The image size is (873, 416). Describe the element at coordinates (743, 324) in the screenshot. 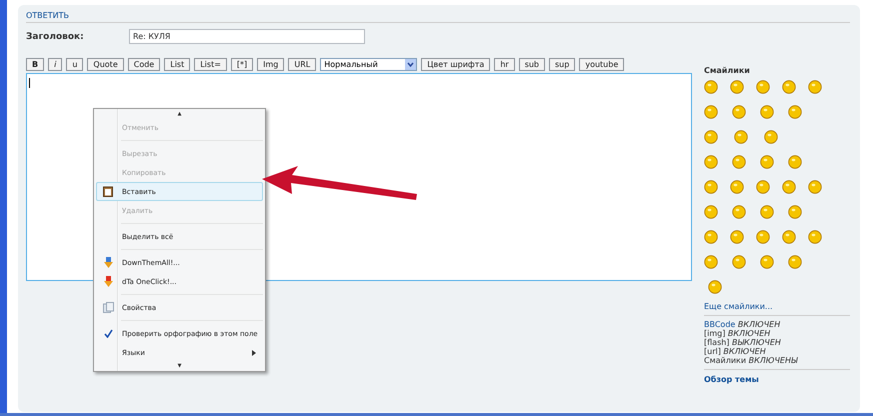

I see `option-status: BBCode ВКЛЮЧЕН` at that location.